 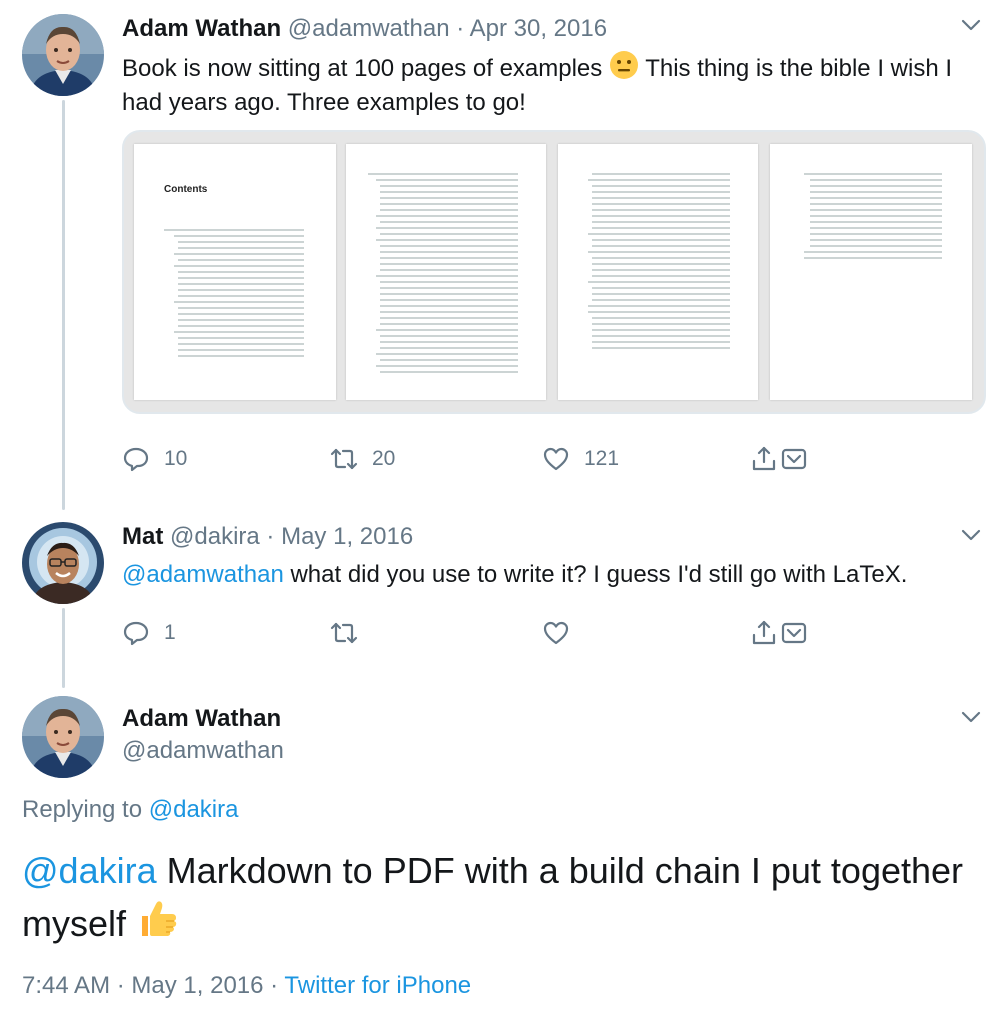 I want to click on mention-link: @adamwathan, so click(x=203, y=574).